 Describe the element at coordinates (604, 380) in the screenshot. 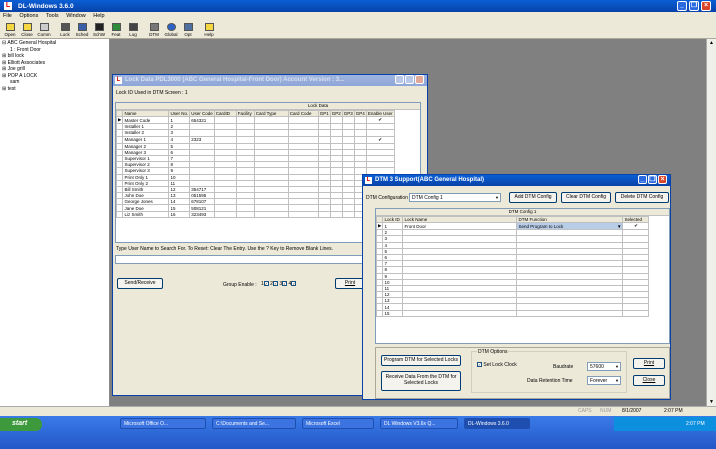

I see `retention-select: Forever` at that location.